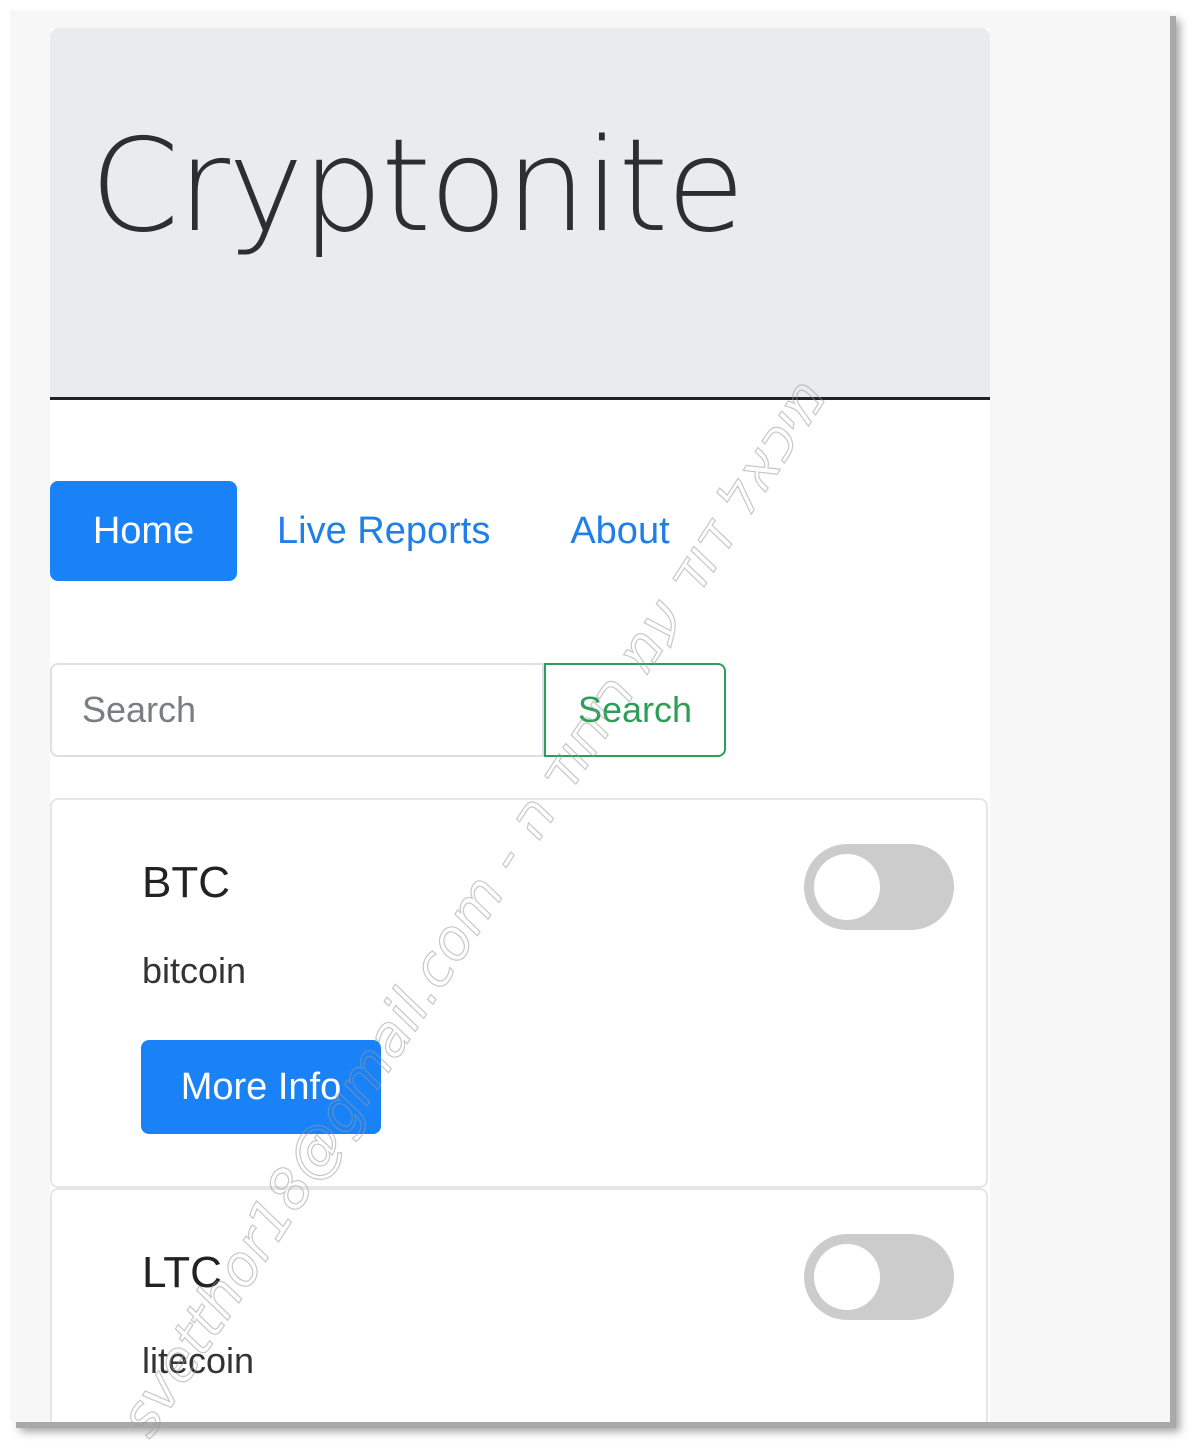  Describe the element at coordinates (261, 1087) in the screenshot. I see `more-info-button: More Info` at that location.